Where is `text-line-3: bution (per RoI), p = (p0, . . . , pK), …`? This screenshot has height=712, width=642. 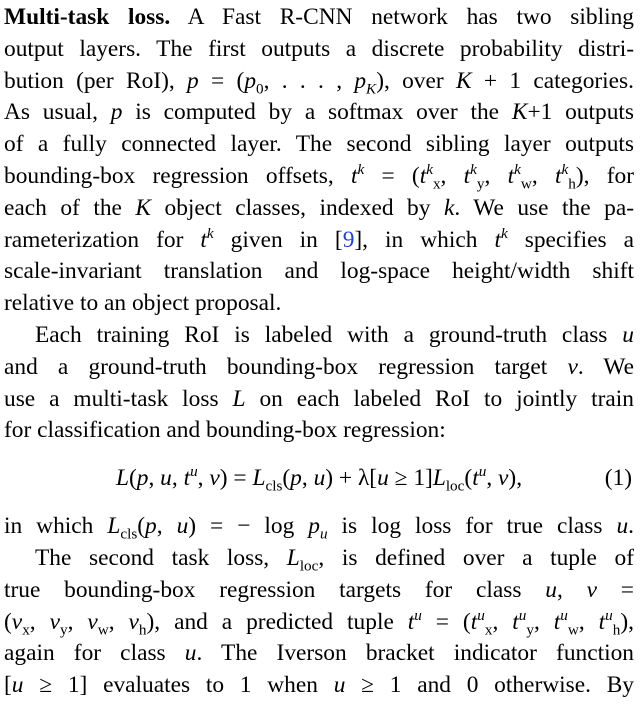
text-line-3: bution (per RoI), p = (p0, . . . , pK), … is located at coordinates (319, 82).